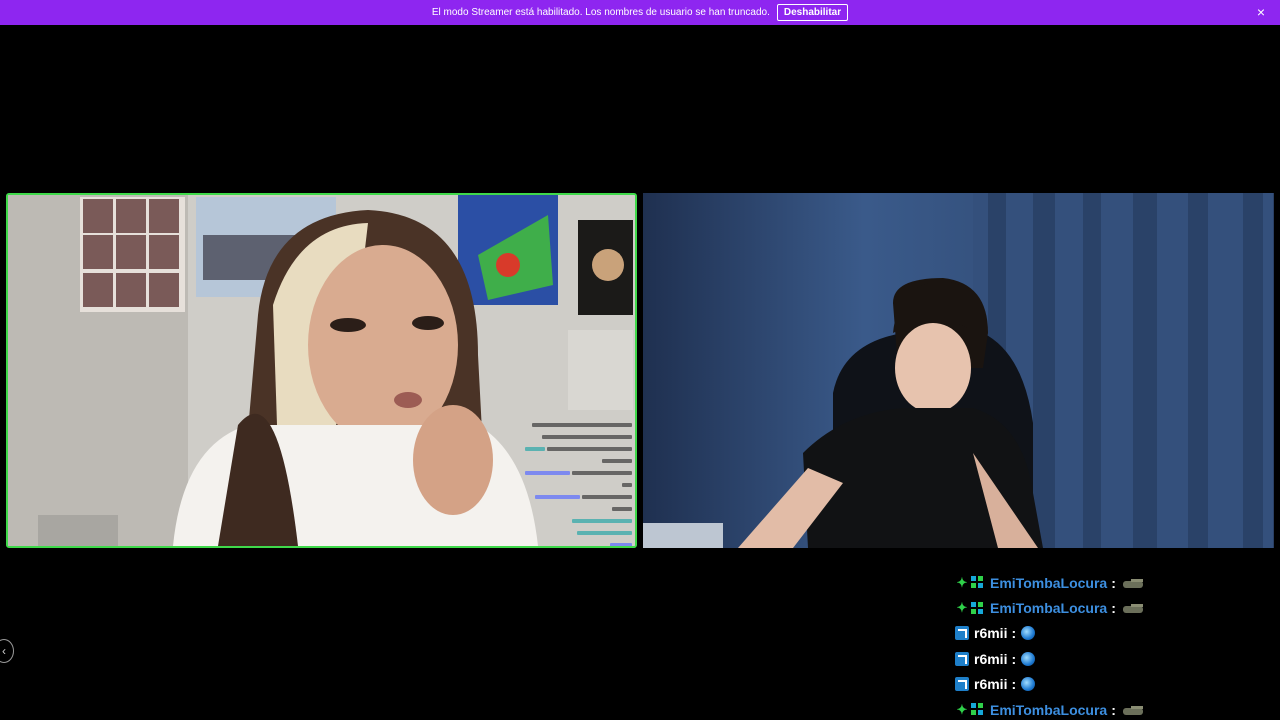 Image resolution: width=1280 pixels, height=720 pixels. I want to click on disable-streamer-mode-button: Deshabilitar, so click(812, 12).